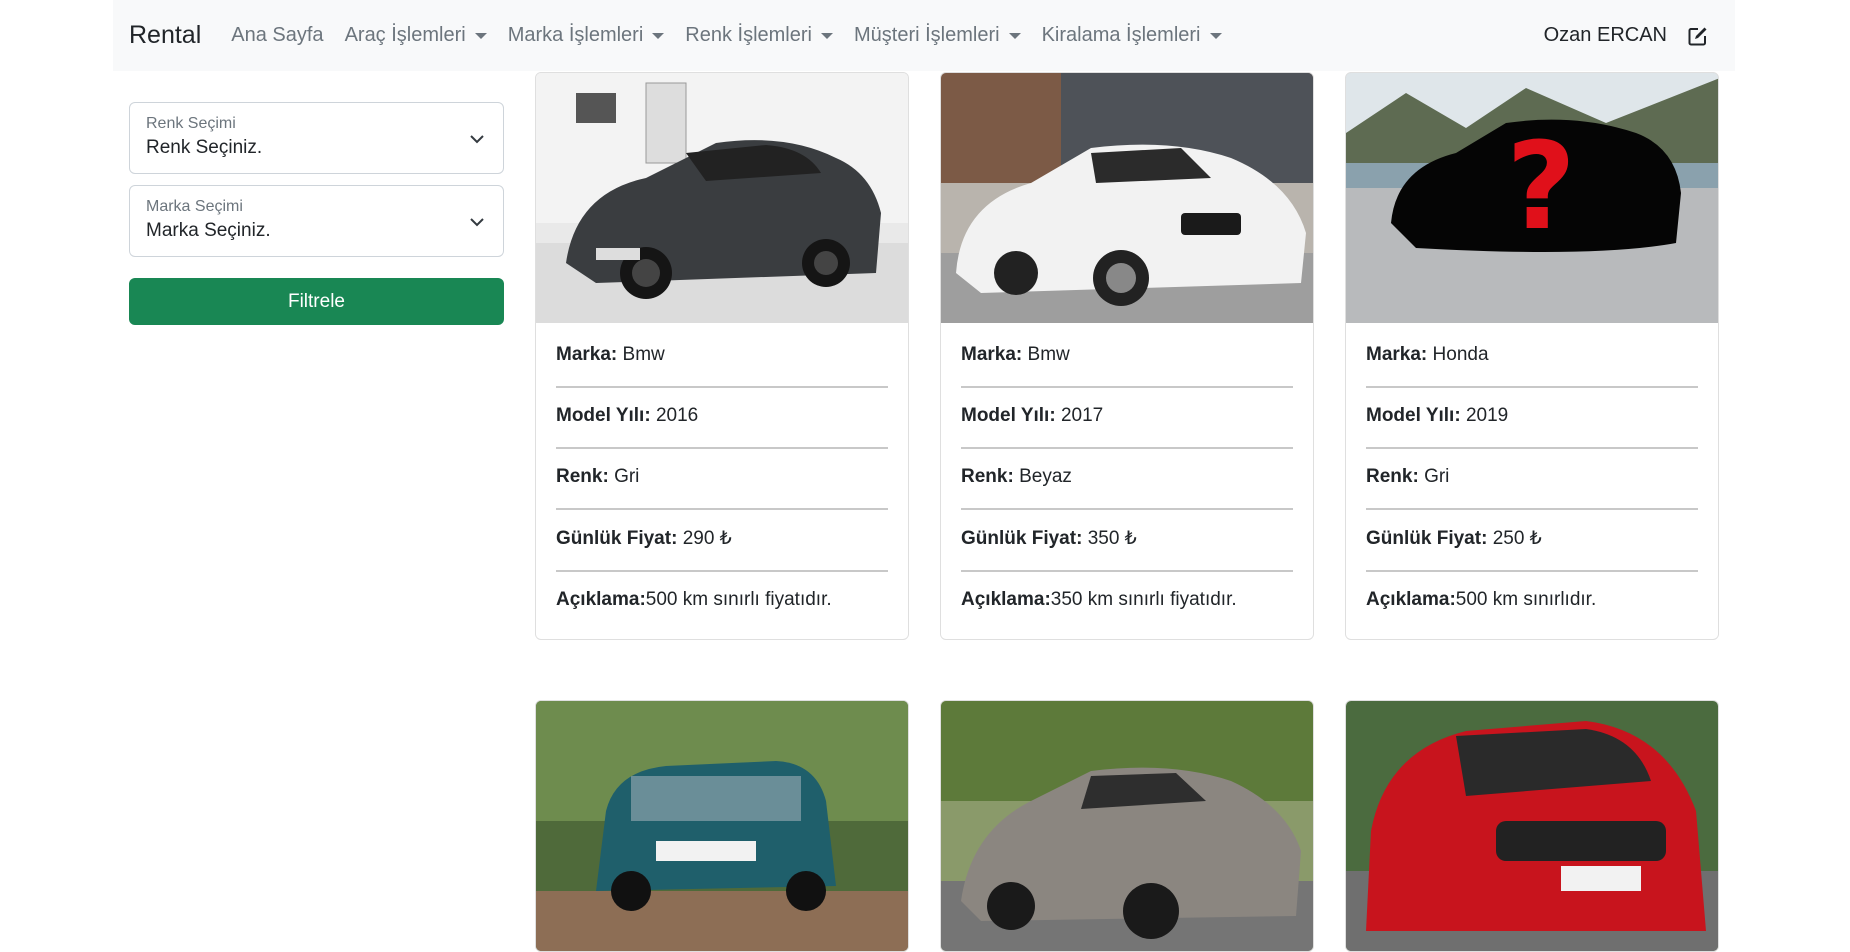 The image size is (1850, 952). What do you see at coordinates (316, 138) in the screenshot?
I see `color-select: Renk Seçimi Renk Seçiniz.` at bounding box center [316, 138].